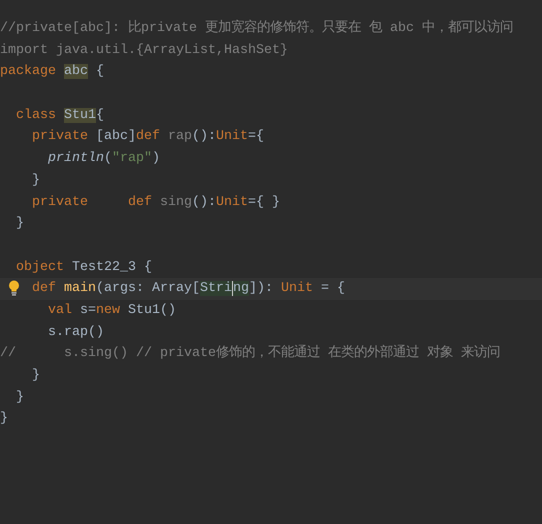 The width and height of the screenshot is (542, 524). What do you see at coordinates (103, 158) in the screenshot?
I see `code-line: println("rap")` at bounding box center [103, 158].